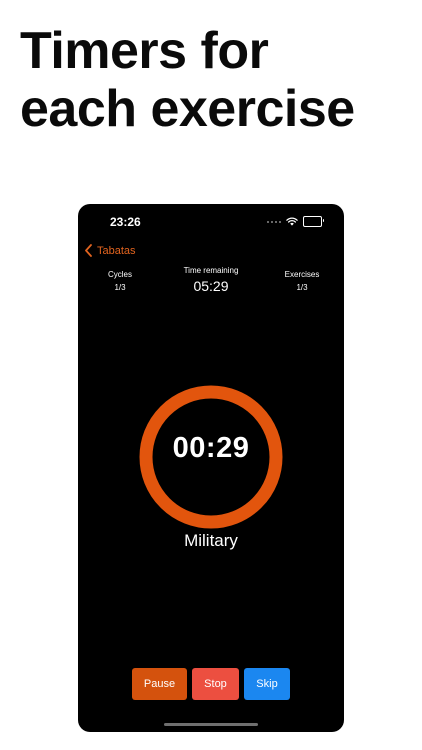 The height and width of the screenshot is (750, 422). Describe the element at coordinates (88, 250) in the screenshot. I see `chevron-left-icon` at that location.